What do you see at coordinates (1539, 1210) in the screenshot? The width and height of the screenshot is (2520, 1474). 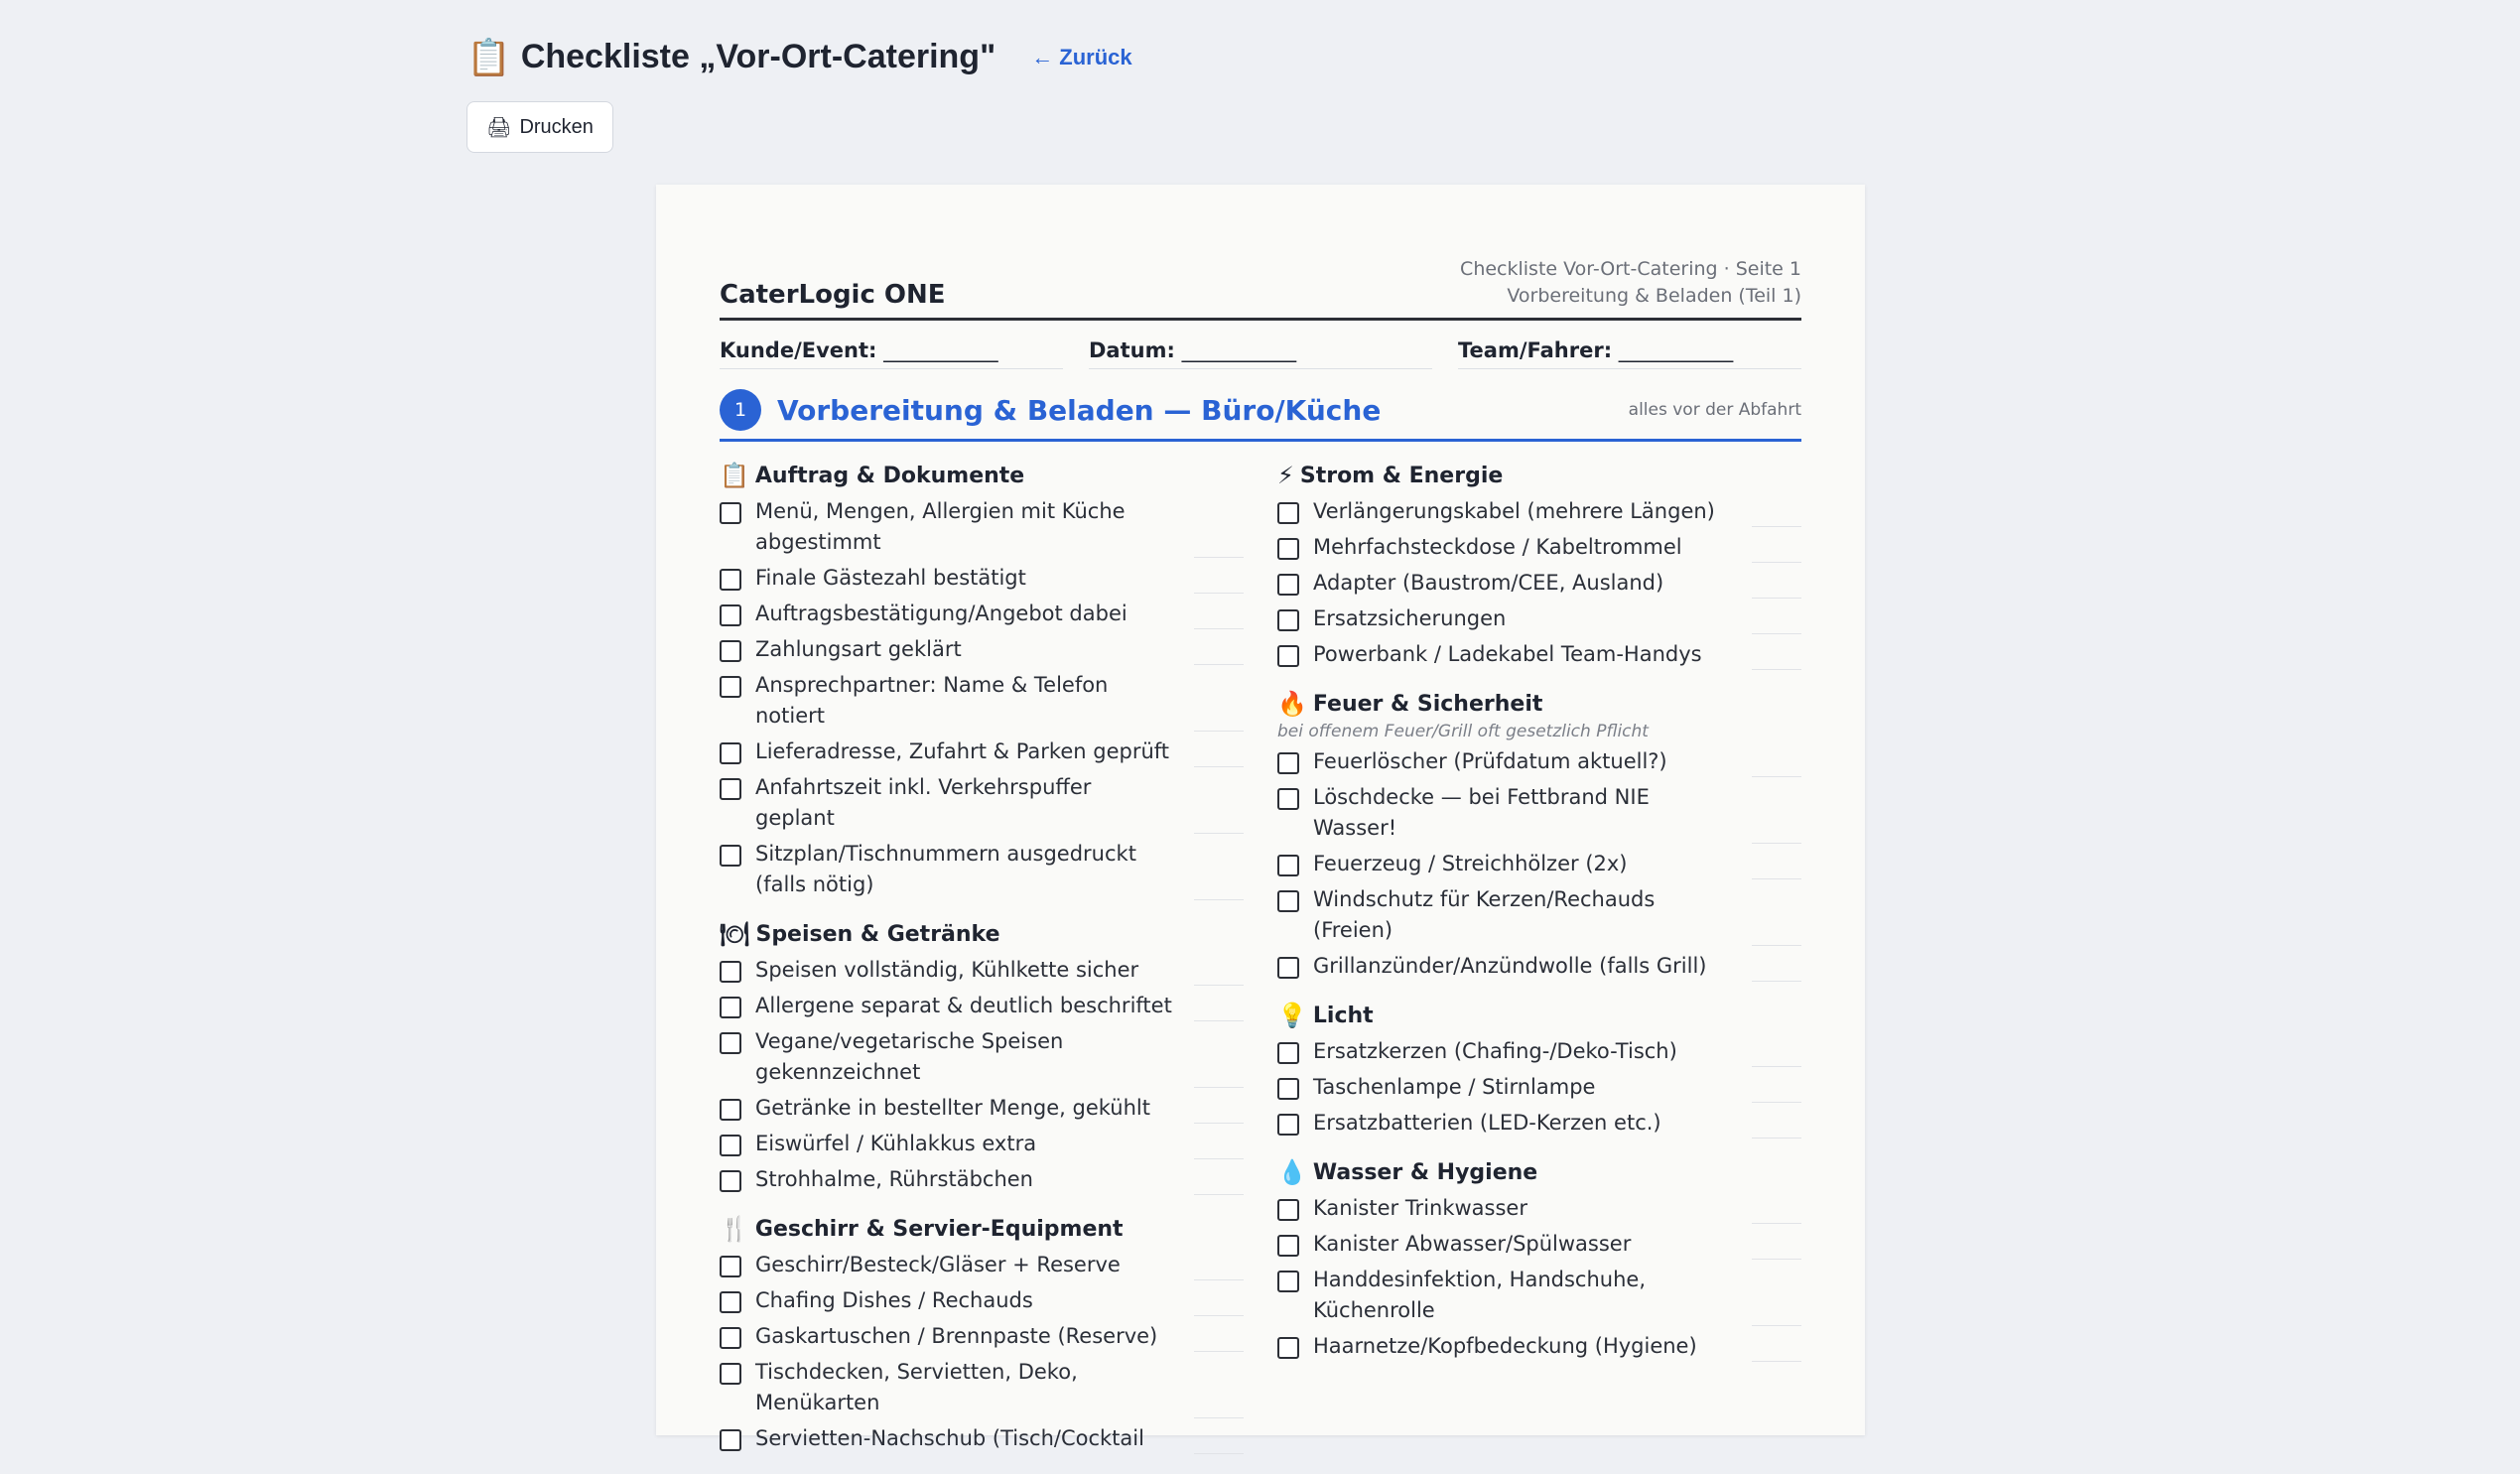 I see `checklist-item: Kanister Trinkwasser` at bounding box center [1539, 1210].